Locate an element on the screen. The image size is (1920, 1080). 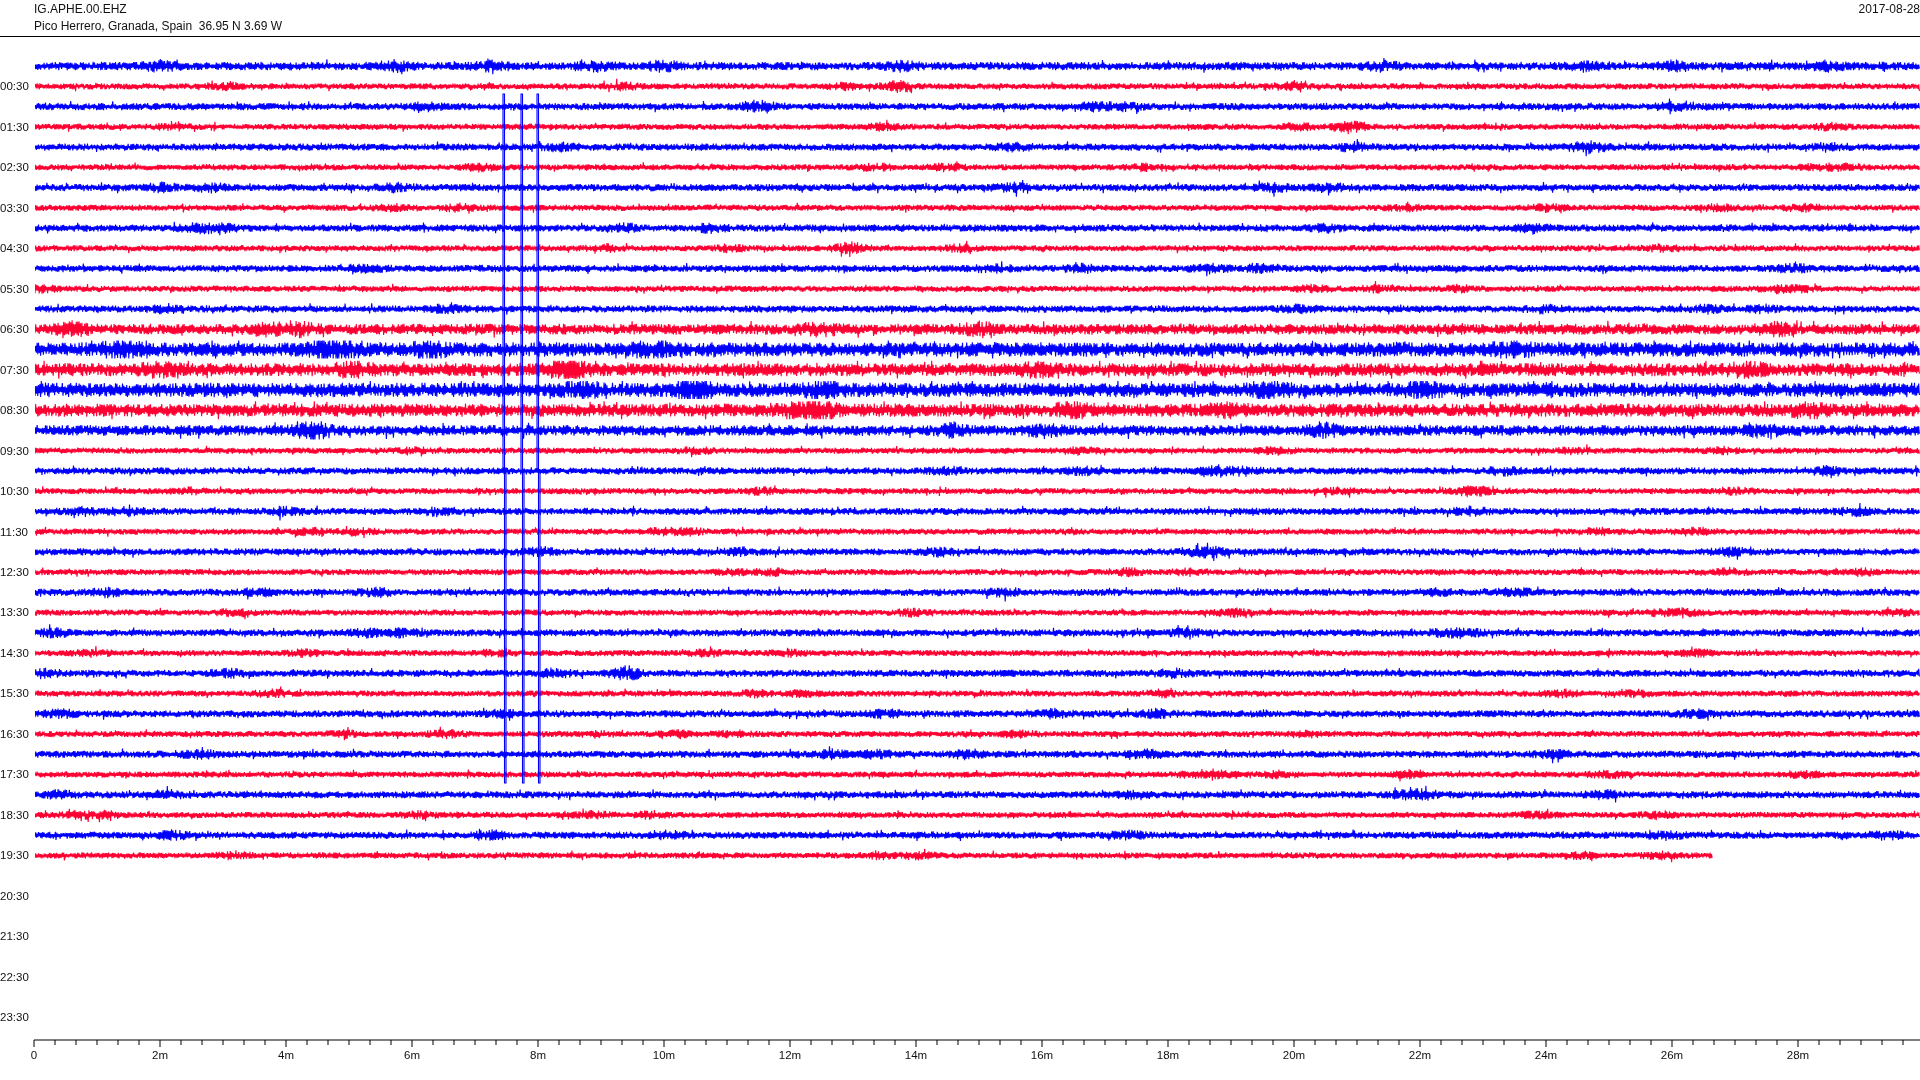
axis-tick-label: 24m is located at coordinates (1546, 1054).